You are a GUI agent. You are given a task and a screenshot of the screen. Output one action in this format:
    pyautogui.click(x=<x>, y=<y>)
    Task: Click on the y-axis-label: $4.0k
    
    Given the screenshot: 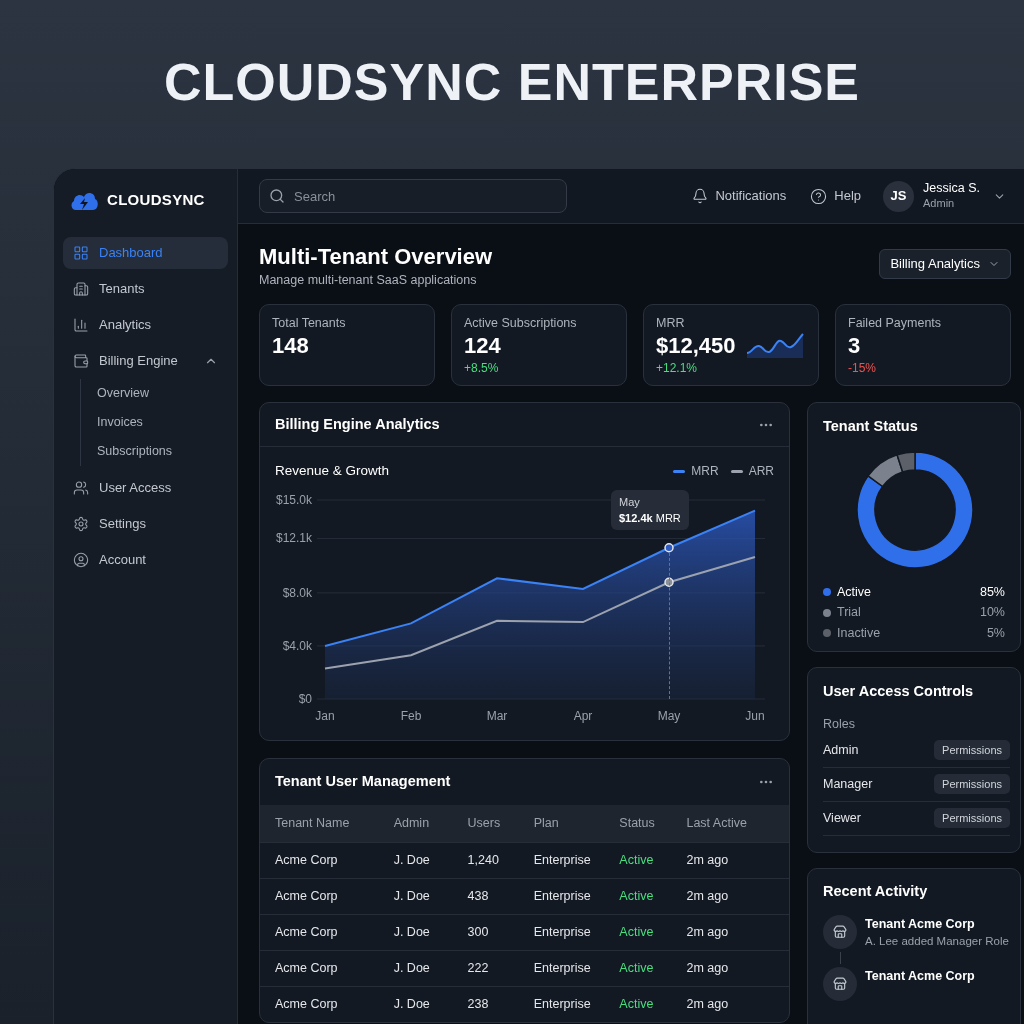 What is the action you would take?
    pyautogui.click(x=297, y=646)
    